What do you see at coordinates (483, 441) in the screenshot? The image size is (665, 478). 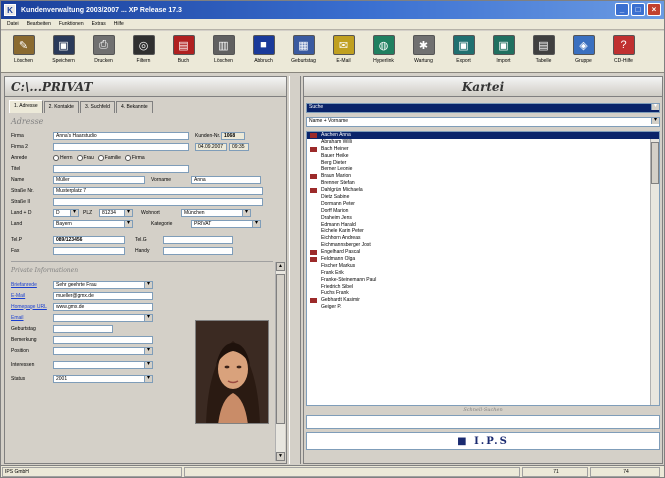 I see `ips-logo-box: ■ I.P.S` at bounding box center [483, 441].